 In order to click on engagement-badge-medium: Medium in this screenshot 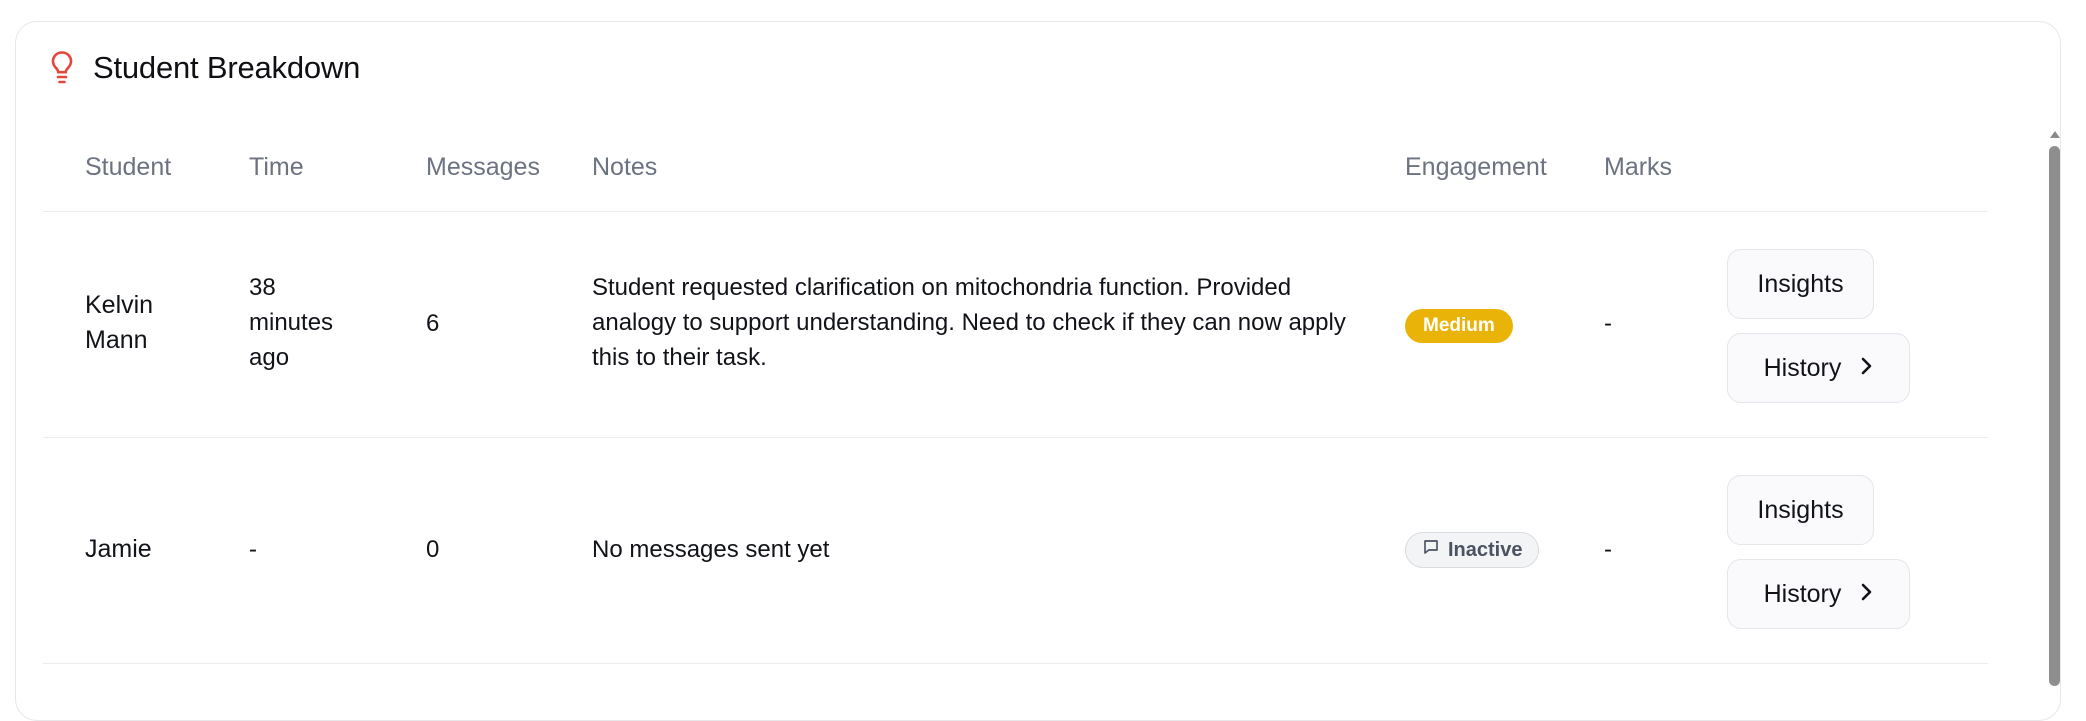, I will do `click(1459, 326)`.